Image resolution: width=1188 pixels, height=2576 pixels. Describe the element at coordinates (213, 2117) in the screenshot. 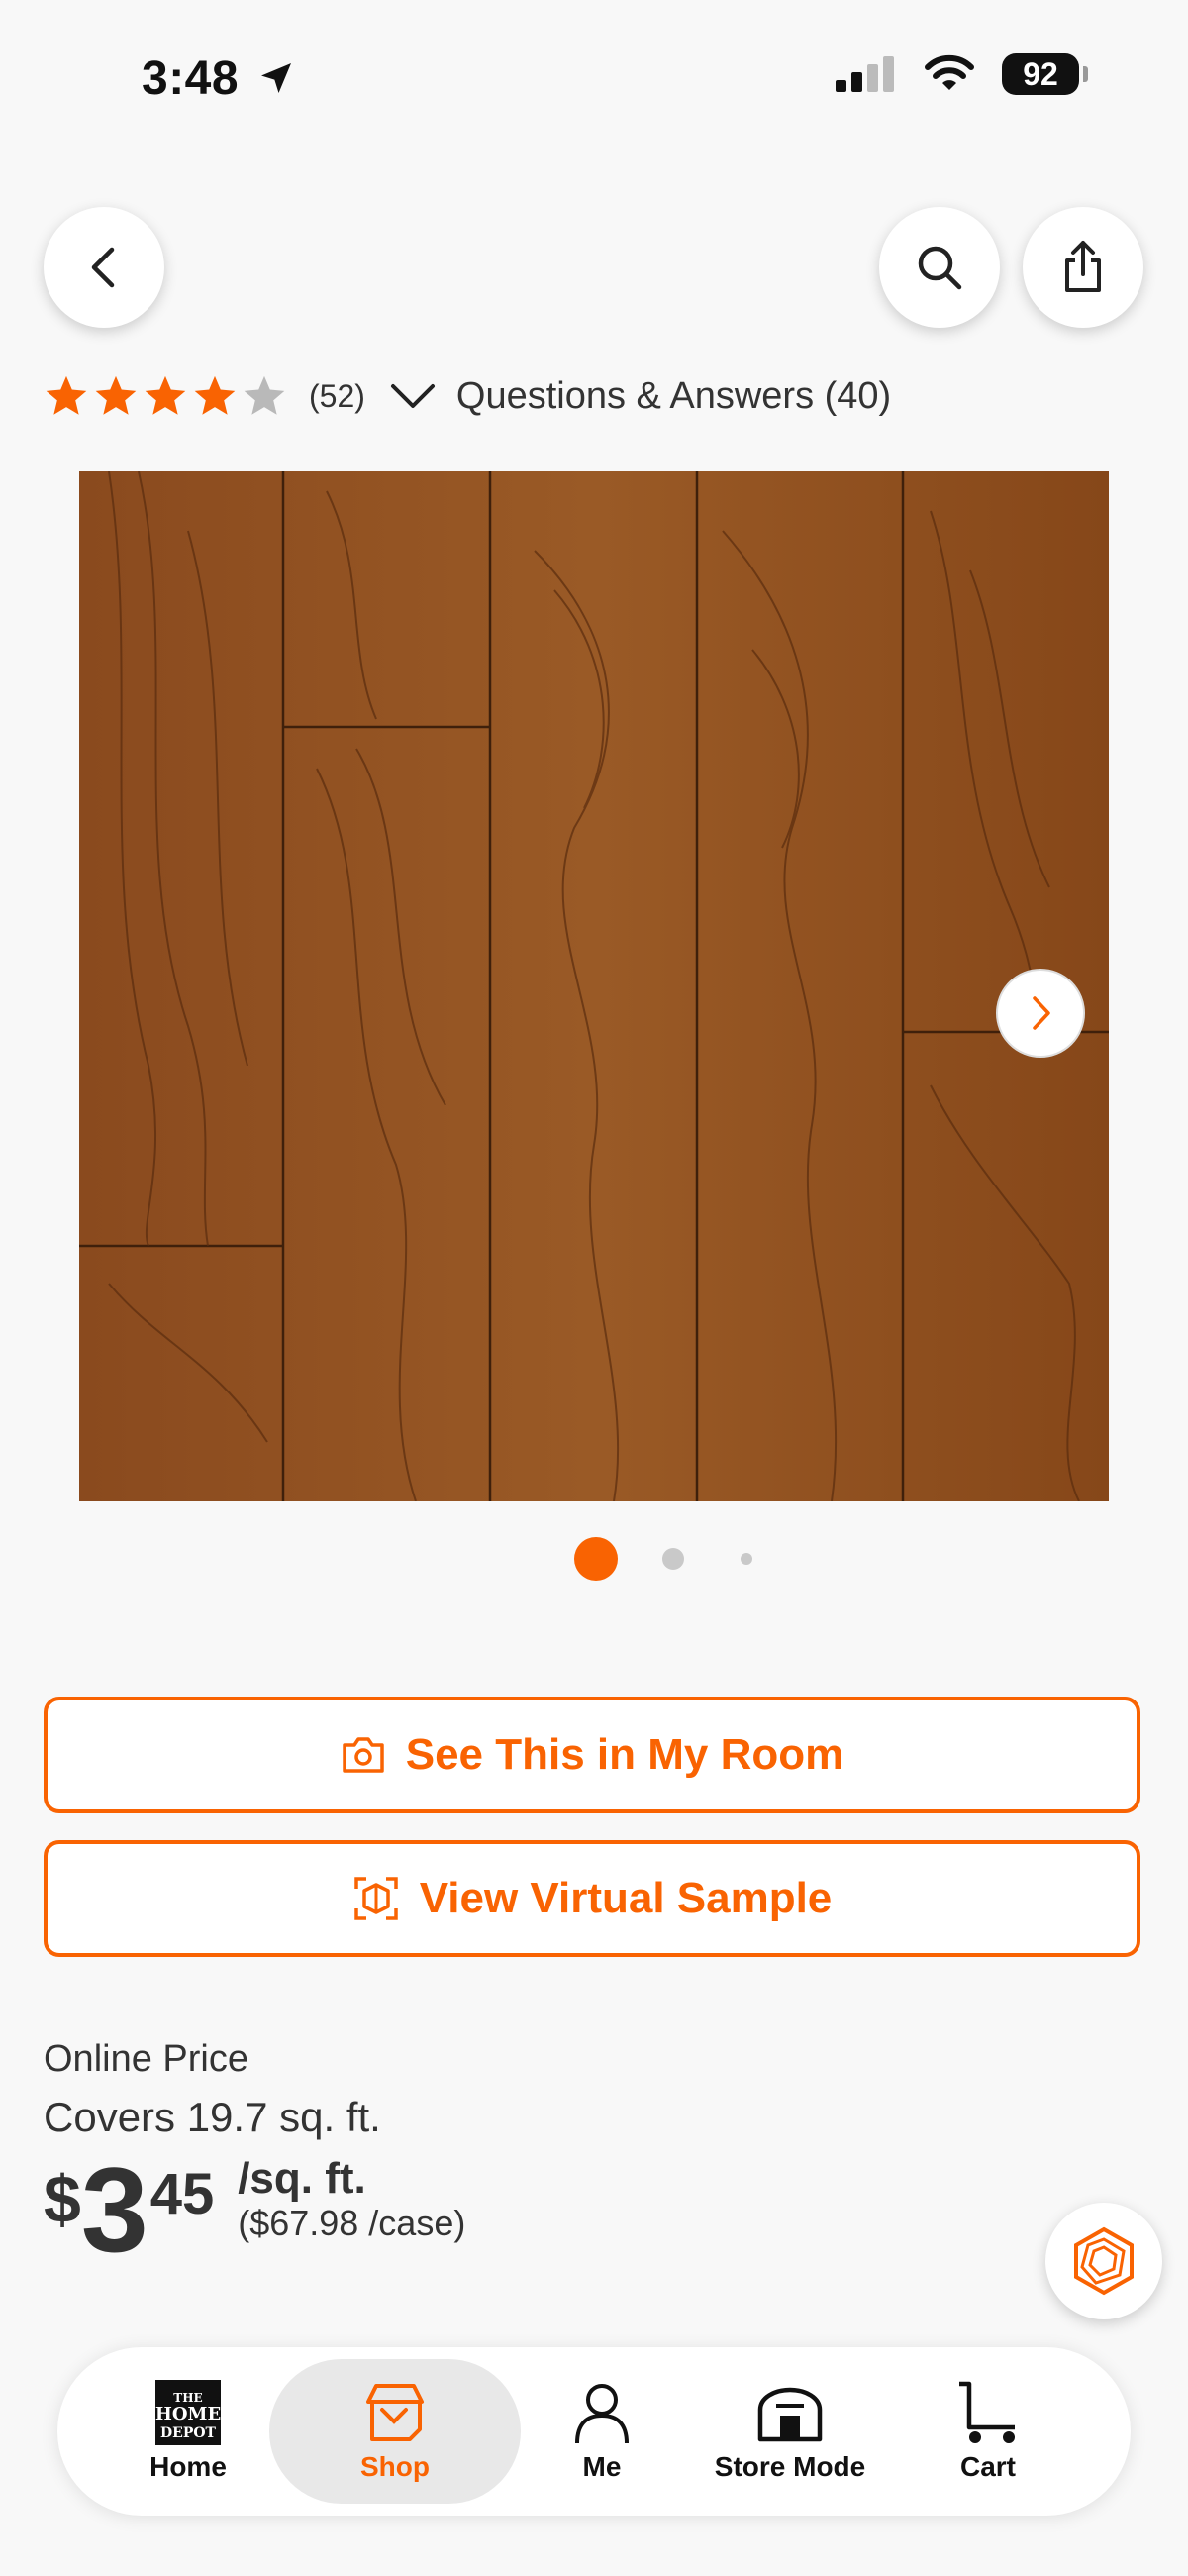

I see `coverage-text: Covers 19.7 sq. ft.` at that location.